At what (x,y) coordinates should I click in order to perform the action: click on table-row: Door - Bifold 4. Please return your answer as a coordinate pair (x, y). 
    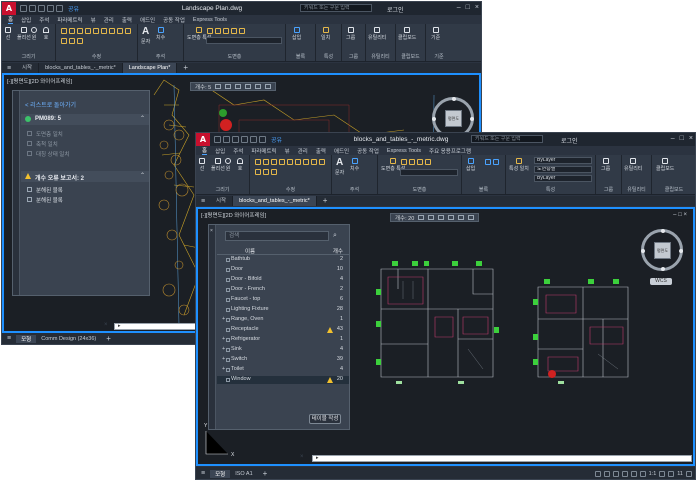
    Looking at the image, I should click on (283, 280).